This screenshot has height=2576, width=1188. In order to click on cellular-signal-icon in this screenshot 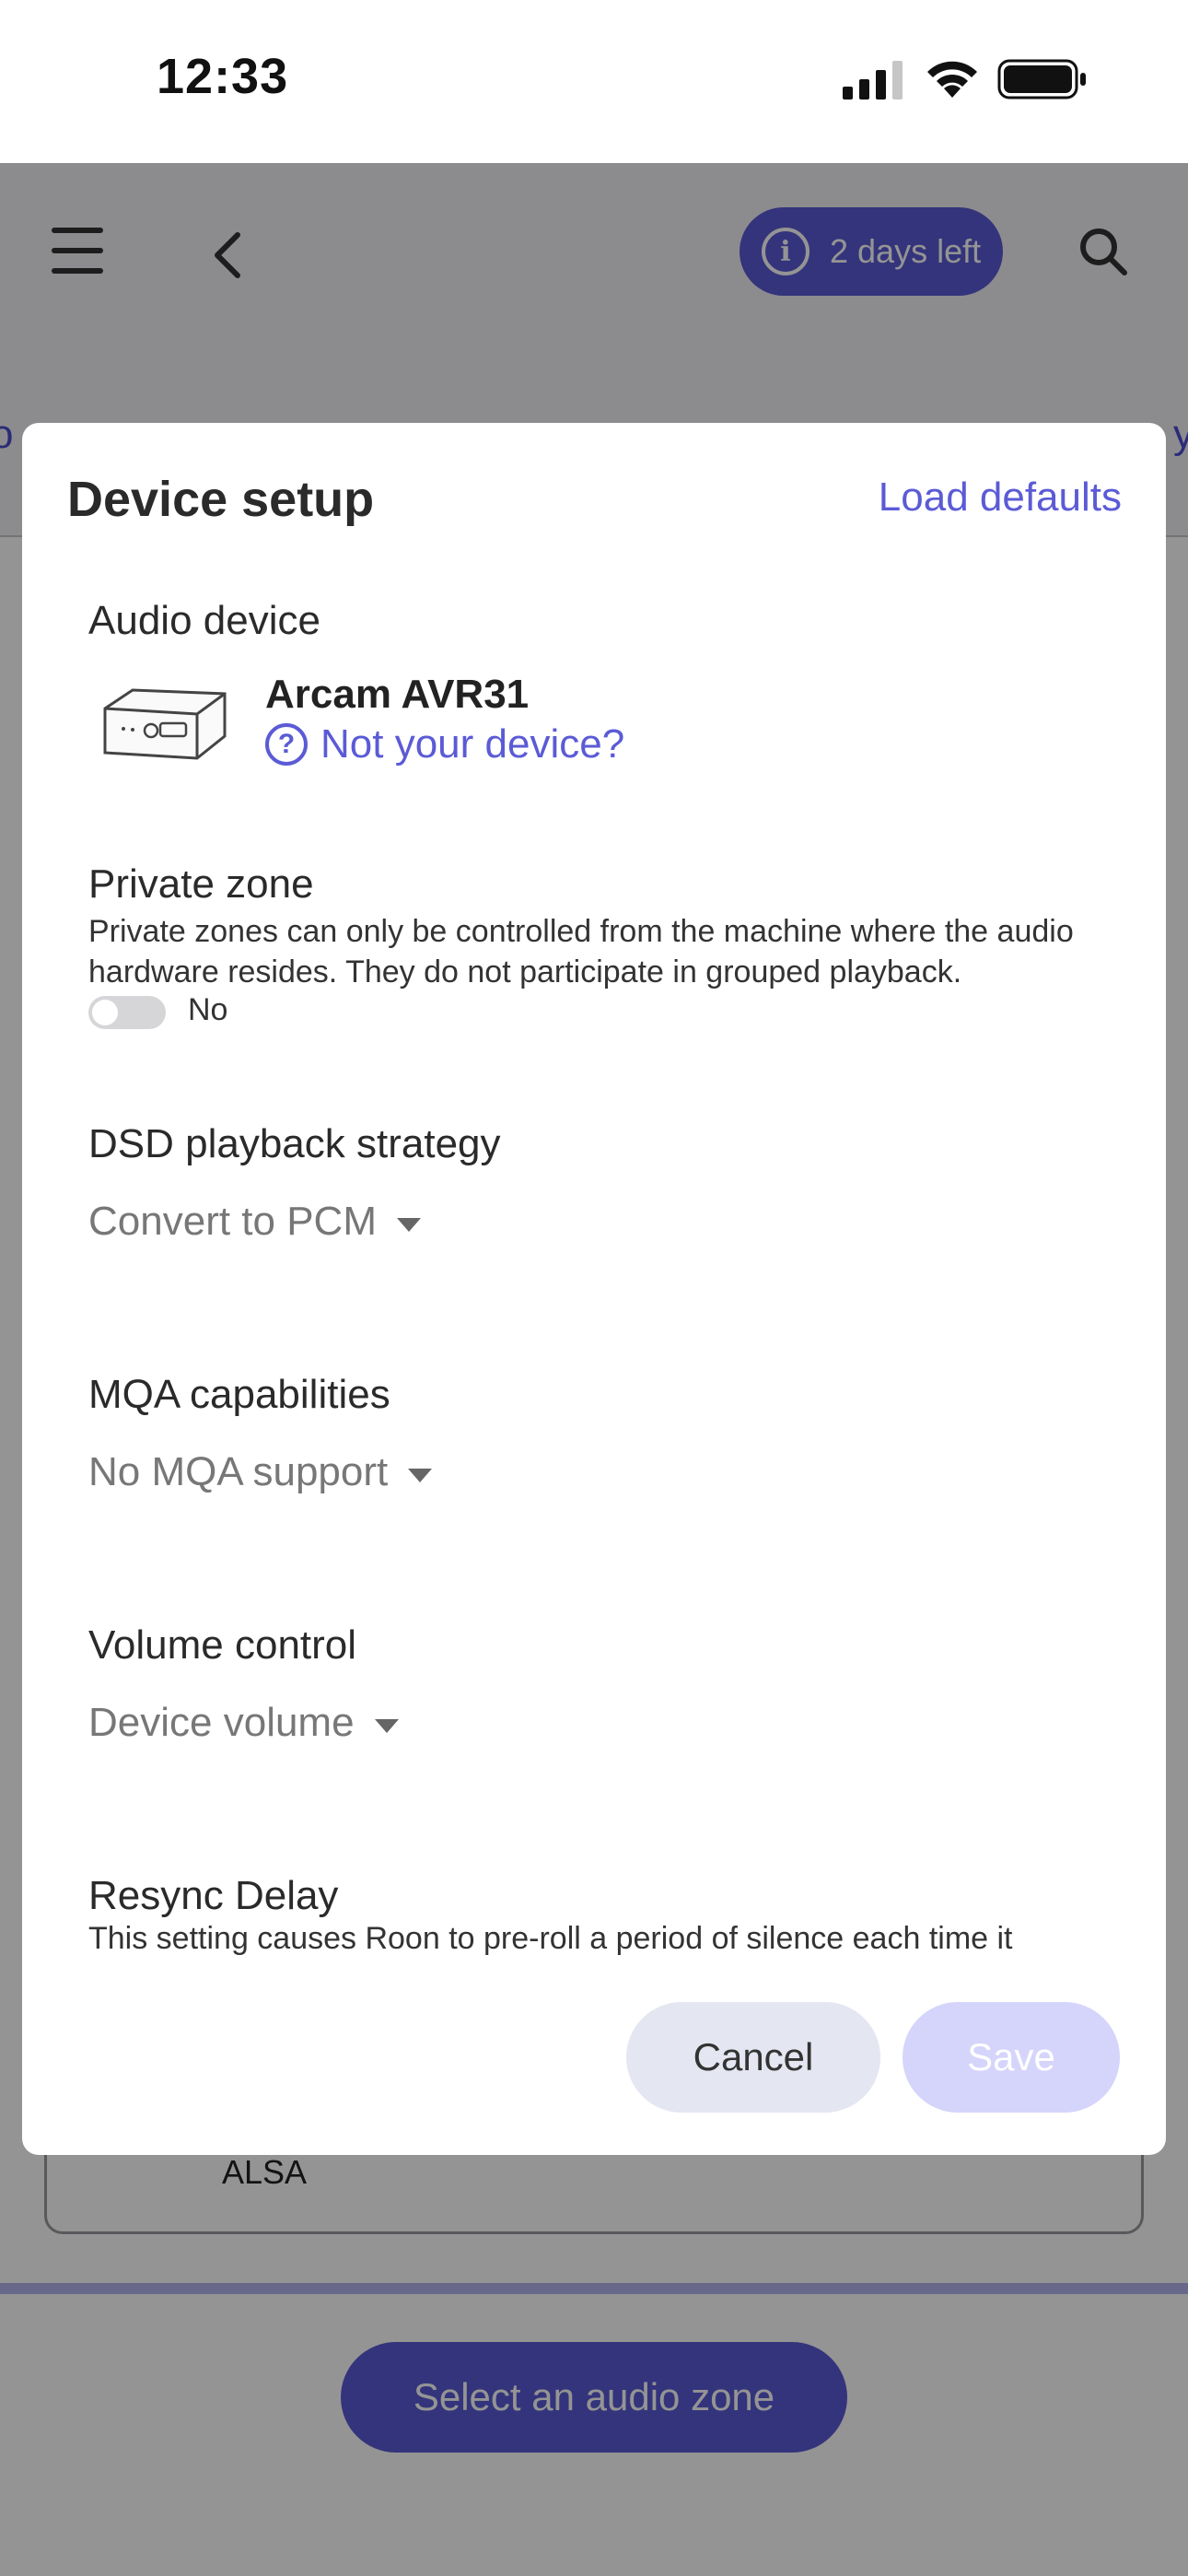, I will do `click(873, 80)`.